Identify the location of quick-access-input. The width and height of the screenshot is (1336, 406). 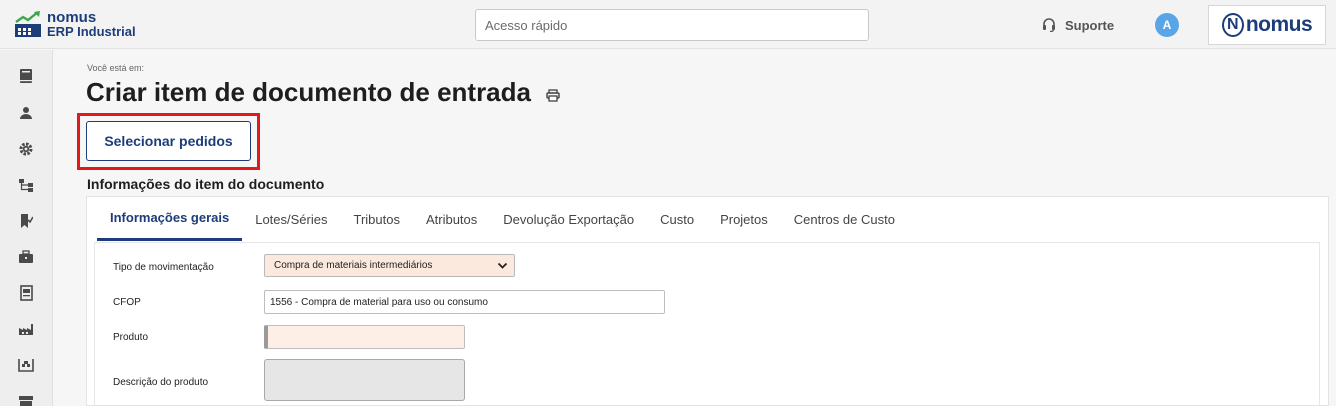
(672, 25).